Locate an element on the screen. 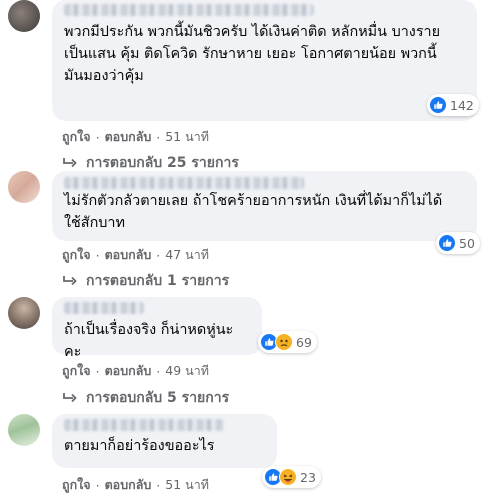 Image resolution: width=500 pixels, height=497 pixels. comment-actions: ถูกใจ · ตอบกลับ · 47 นาที is located at coordinates (135, 255).